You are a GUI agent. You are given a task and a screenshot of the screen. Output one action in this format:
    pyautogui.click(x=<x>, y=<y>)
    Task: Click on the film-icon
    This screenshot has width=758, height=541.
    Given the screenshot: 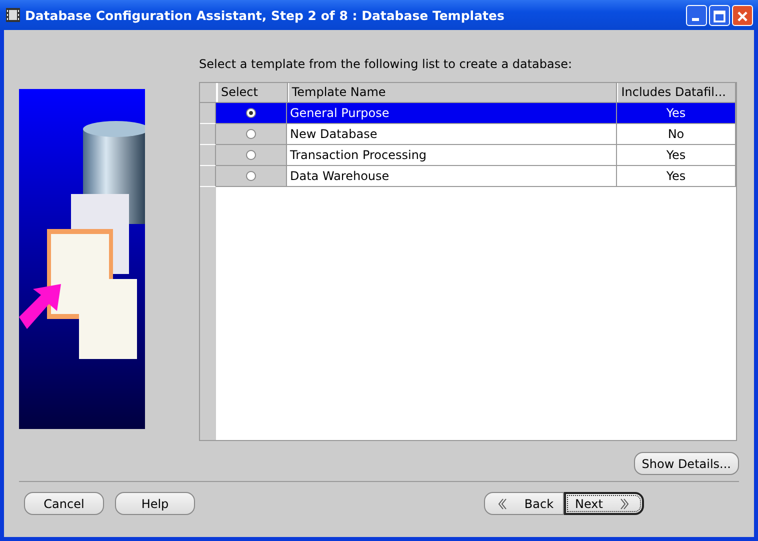 What is the action you would take?
    pyautogui.click(x=13, y=15)
    